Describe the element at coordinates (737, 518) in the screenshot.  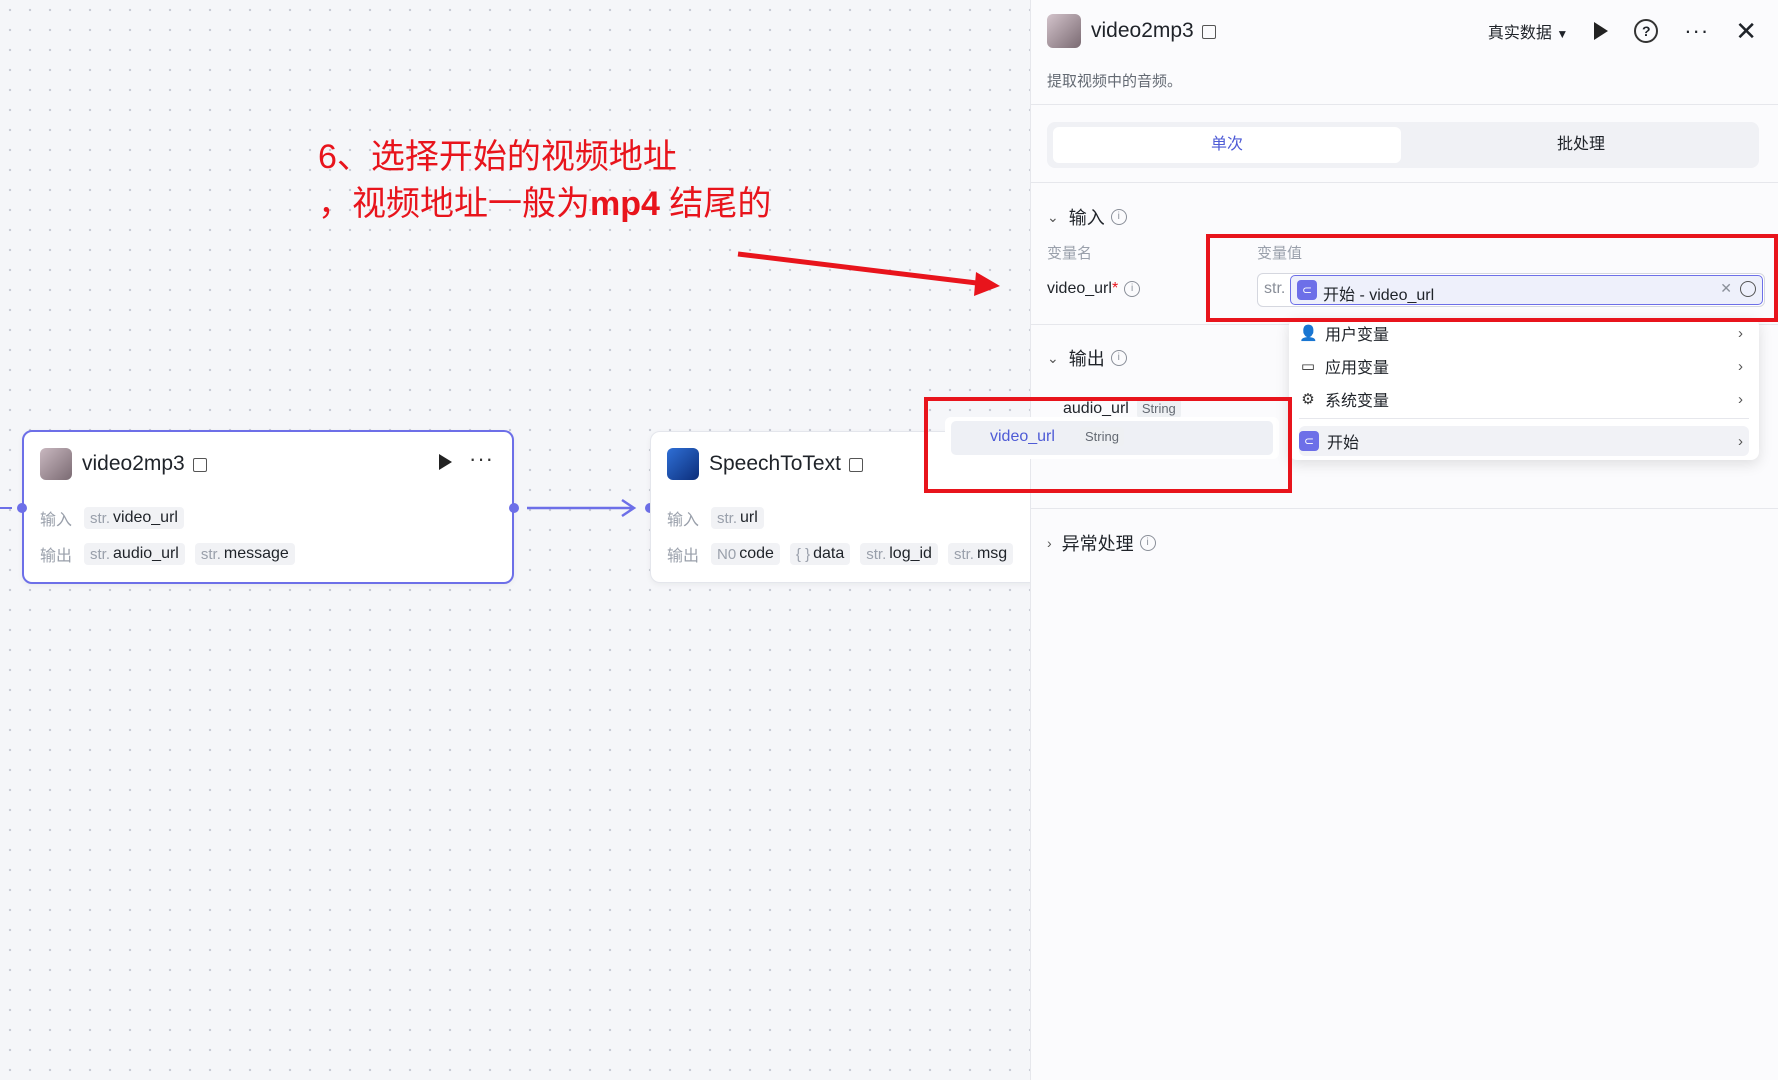
I see `input-tag: str. url` at that location.